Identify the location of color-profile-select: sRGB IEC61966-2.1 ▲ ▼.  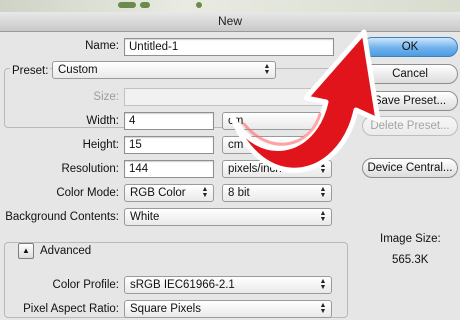
(228, 285).